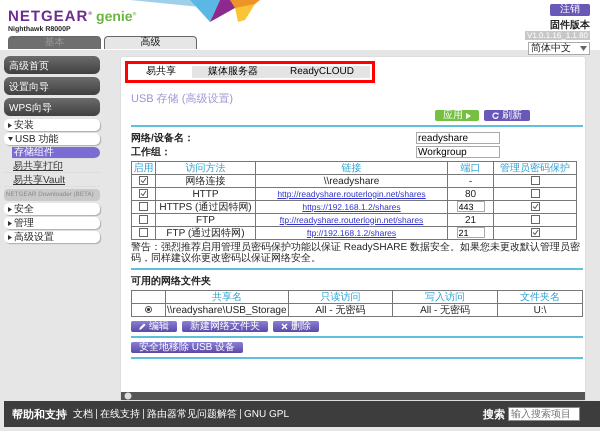  I want to click on field-label: 网络/设备名：, so click(162, 138).